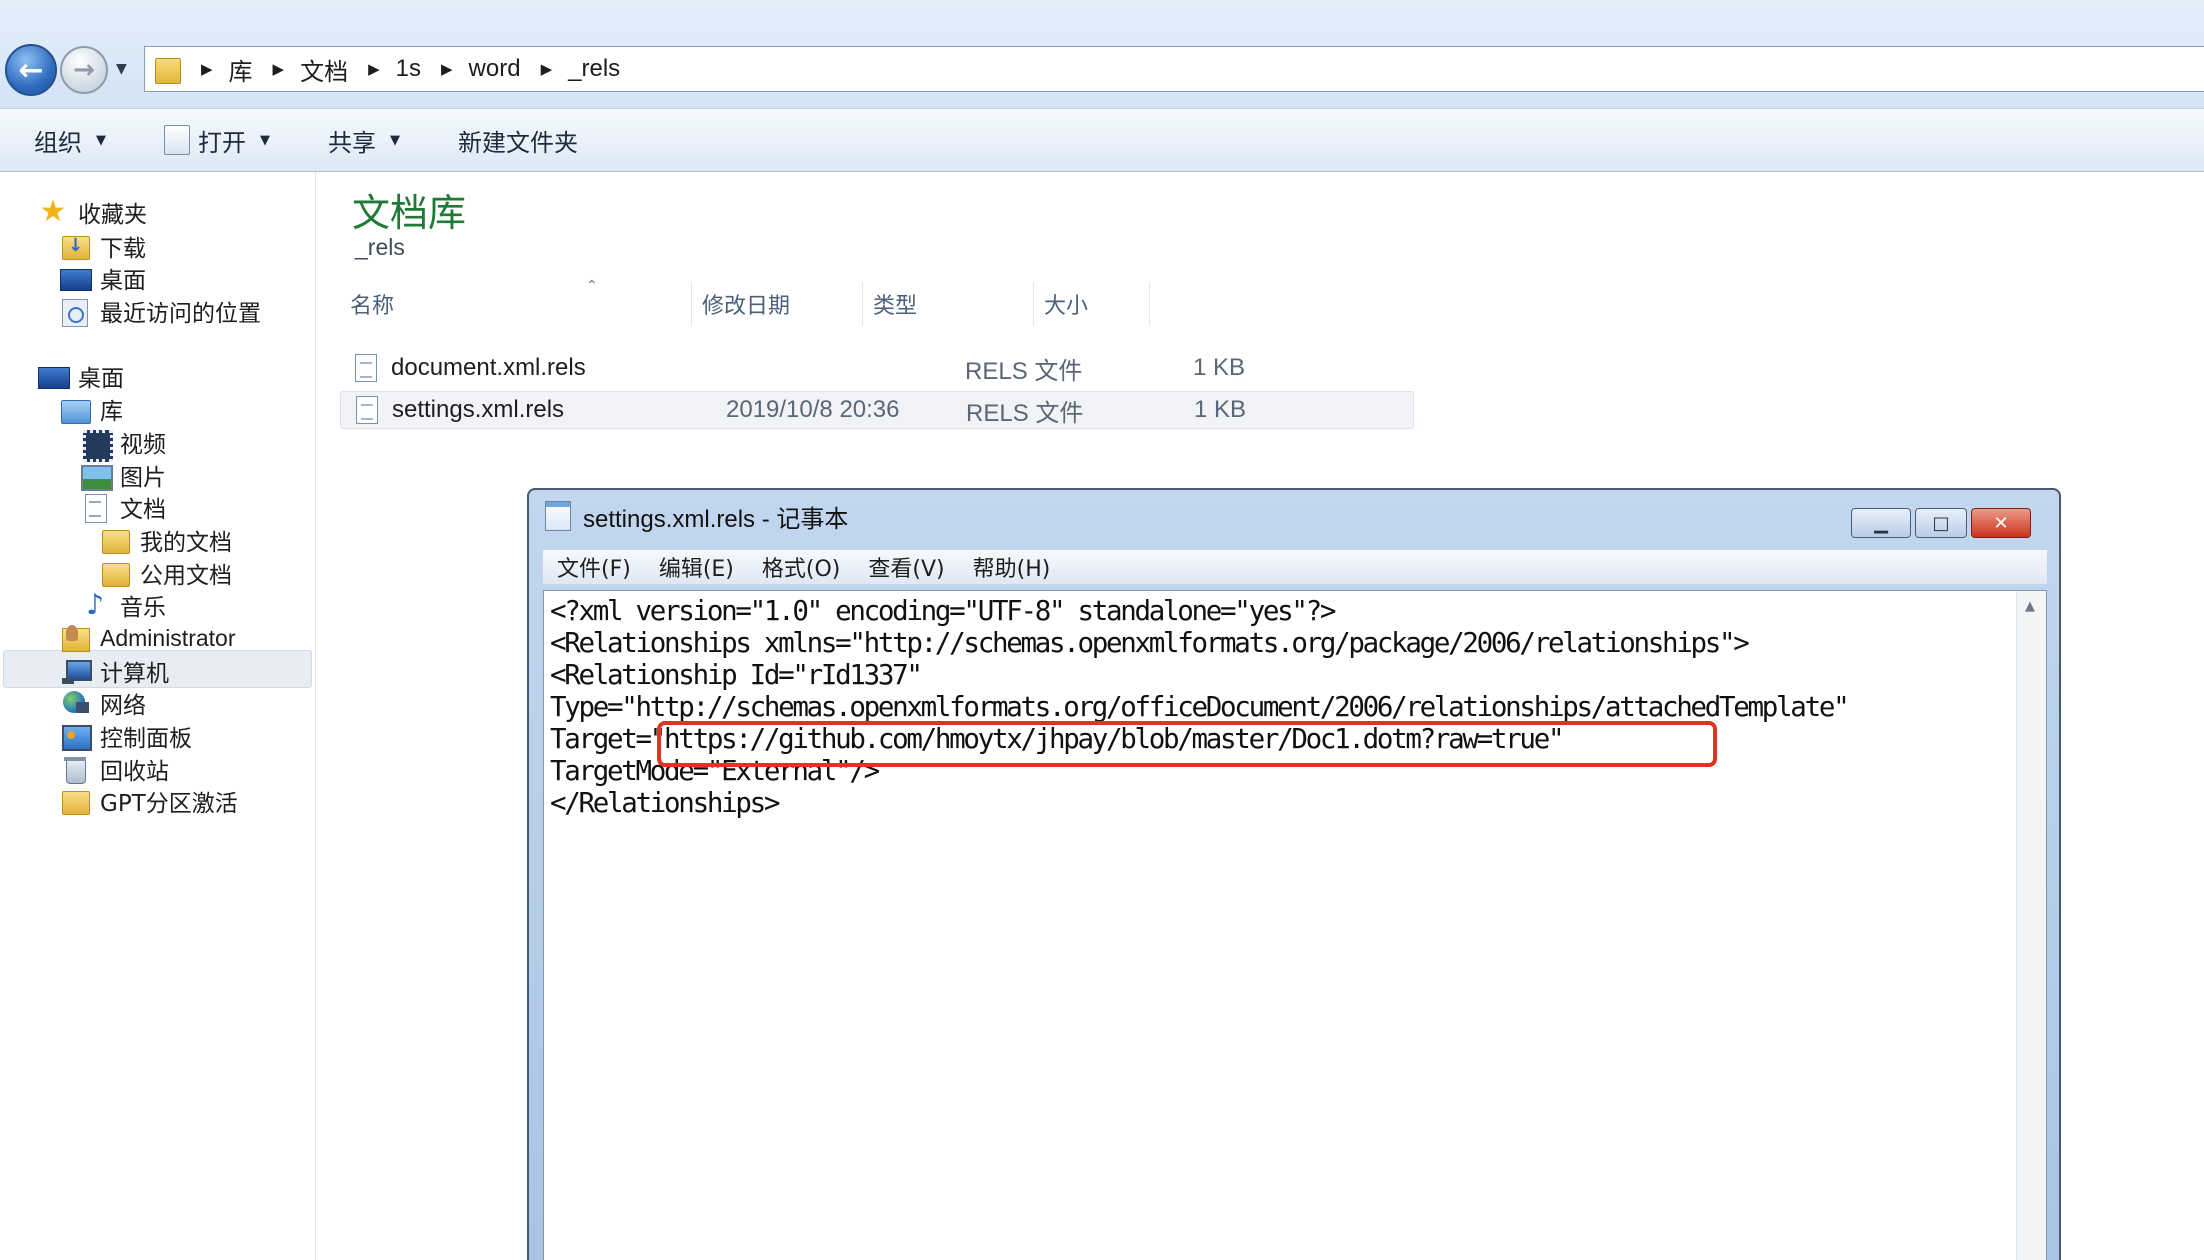 The width and height of the screenshot is (2204, 1260). What do you see at coordinates (177, 140) in the screenshot?
I see `notepad-icon` at bounding box center [177, 140].